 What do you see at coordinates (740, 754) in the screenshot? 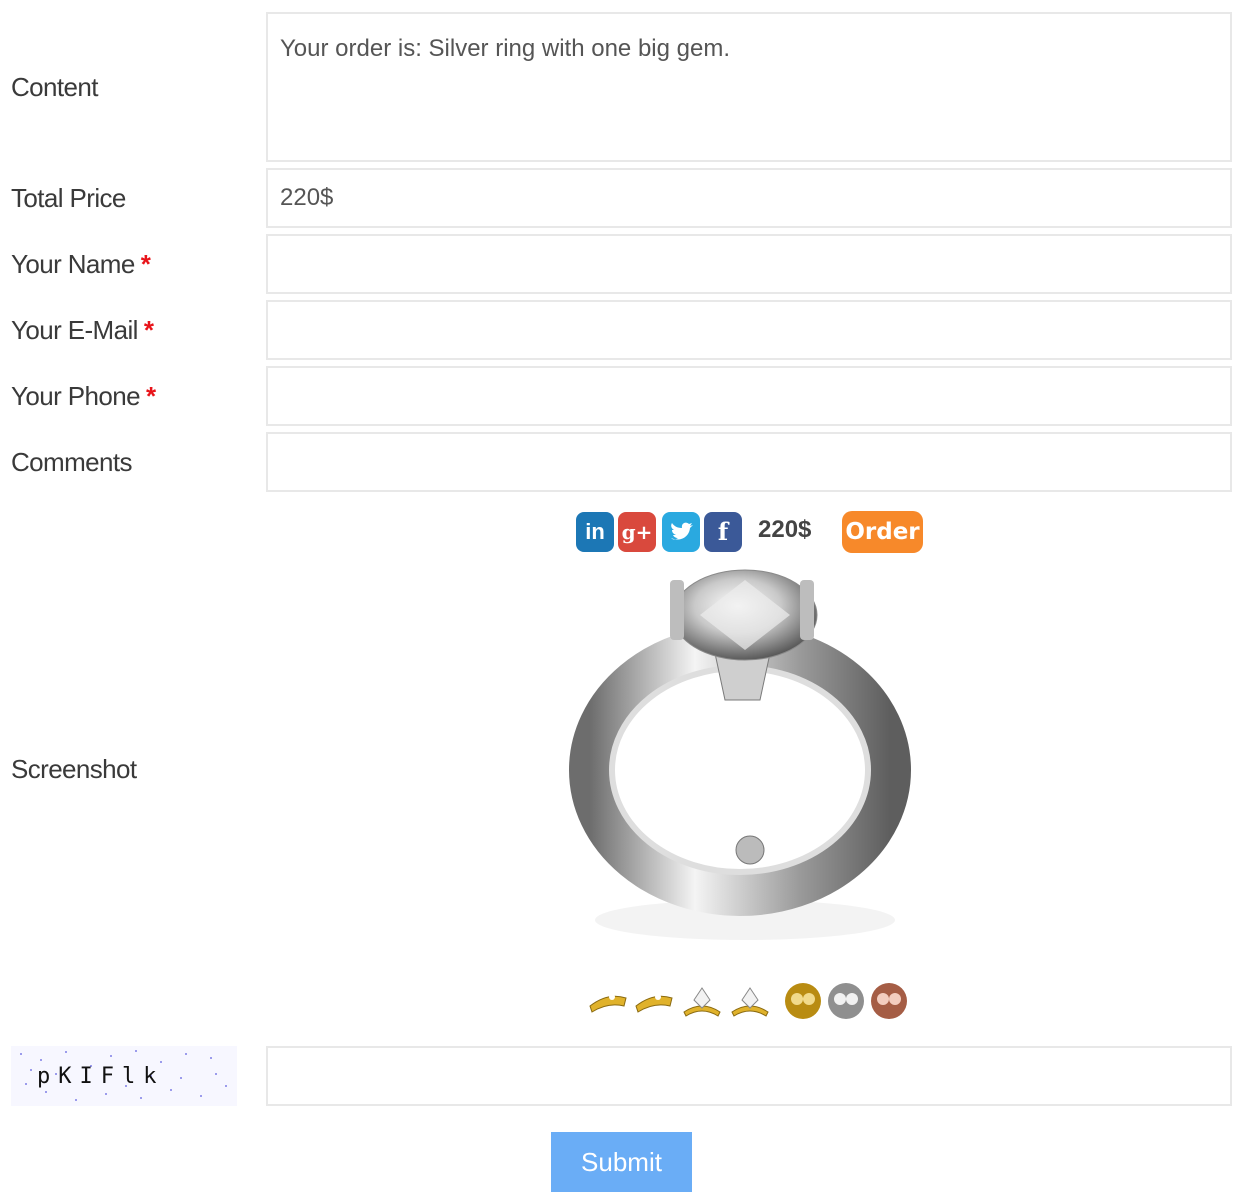
I see `ring-image` at bounding box center [740, 754].